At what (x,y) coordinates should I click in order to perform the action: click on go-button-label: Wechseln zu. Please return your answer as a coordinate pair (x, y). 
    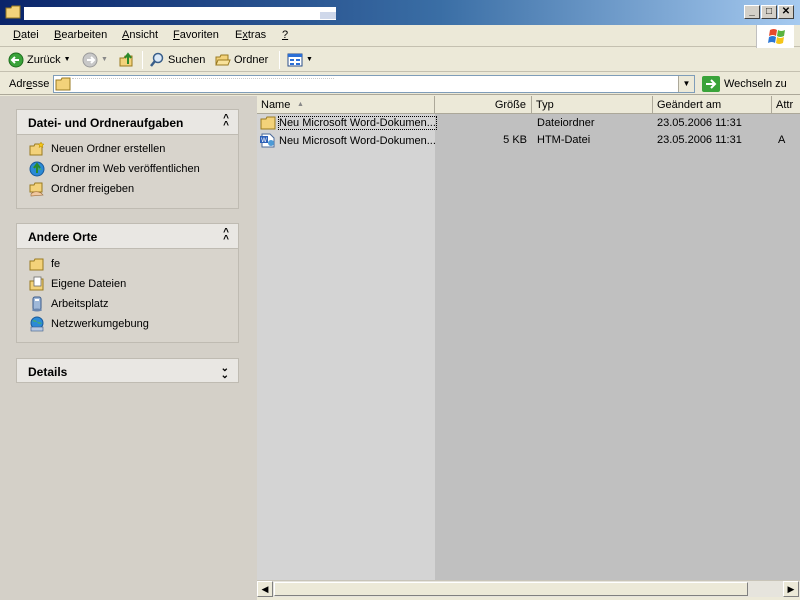
    Looking at the image, I should click on (755, 84).